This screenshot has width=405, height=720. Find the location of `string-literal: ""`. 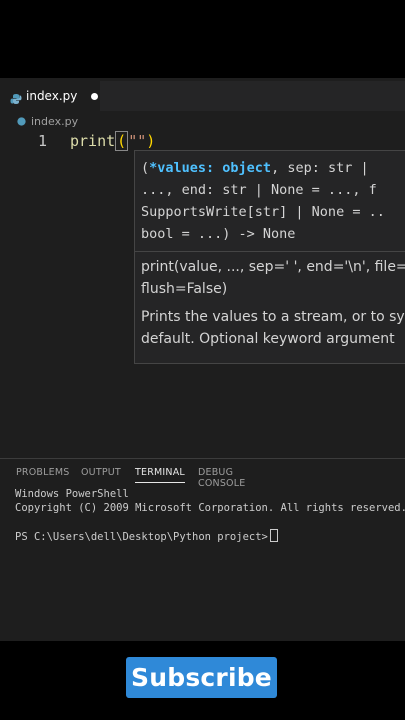

string-literal: "" is located at coordinates (137, 141).